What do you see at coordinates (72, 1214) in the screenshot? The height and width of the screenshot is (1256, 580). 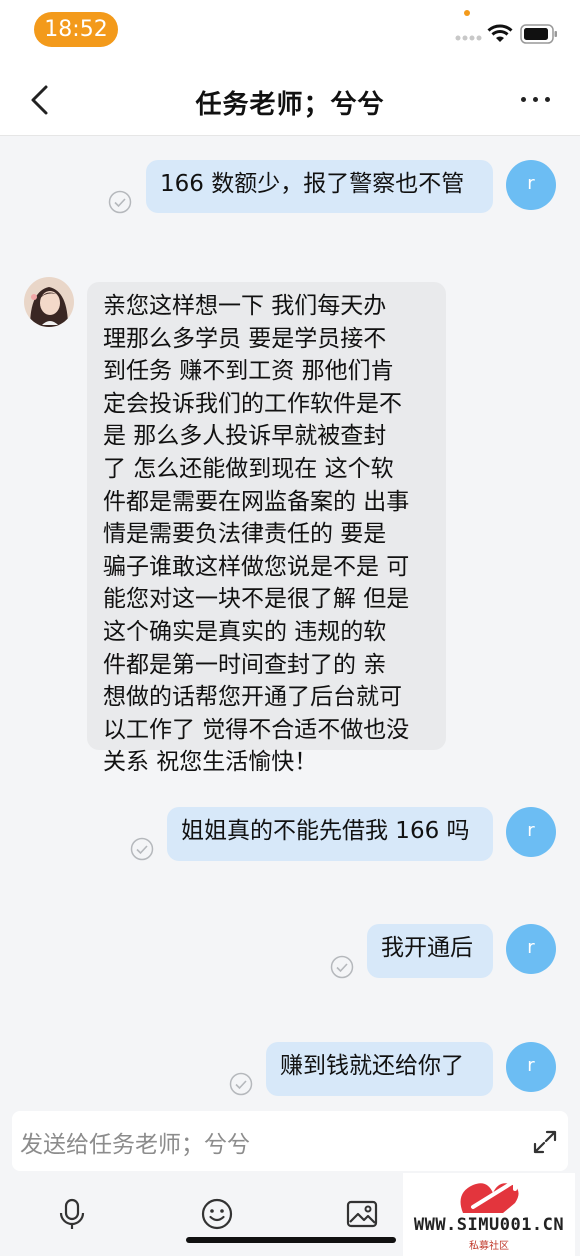 I see `microphone-icon` at bounding box center [72, 1214].